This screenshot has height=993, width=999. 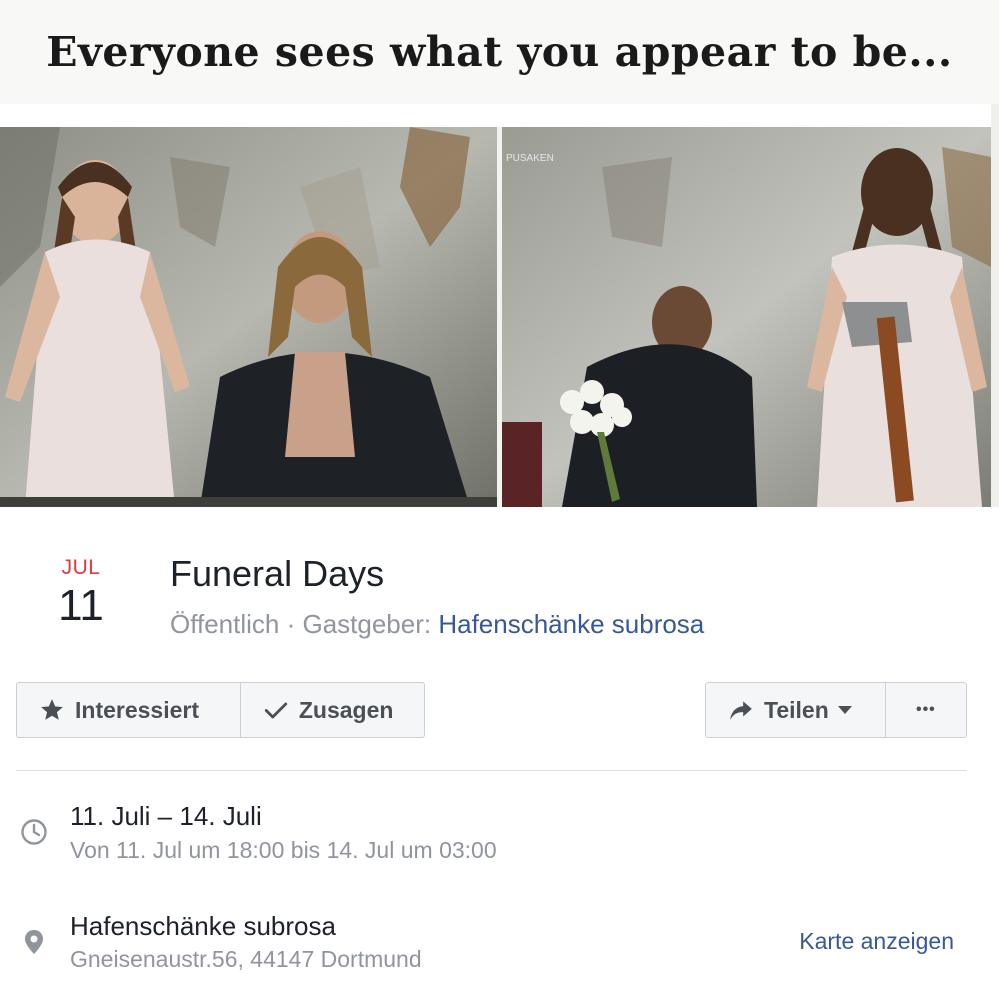 I want to click on event-date-block: JUL 11, so click(x=81, y=593).